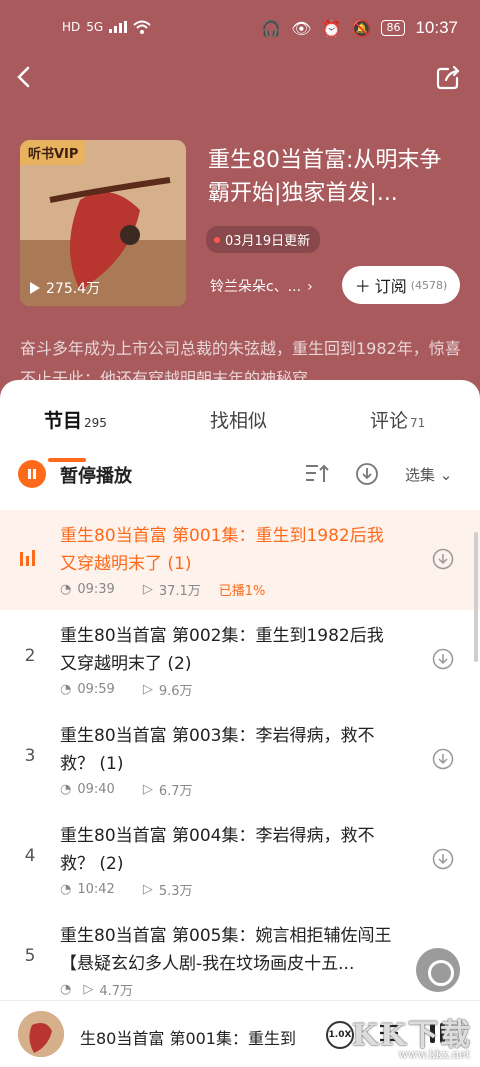  What do you see at coordinates (96, 789) in the screenshot?
I see `episode-duration: 09:40` at bounding box center [96, 789].